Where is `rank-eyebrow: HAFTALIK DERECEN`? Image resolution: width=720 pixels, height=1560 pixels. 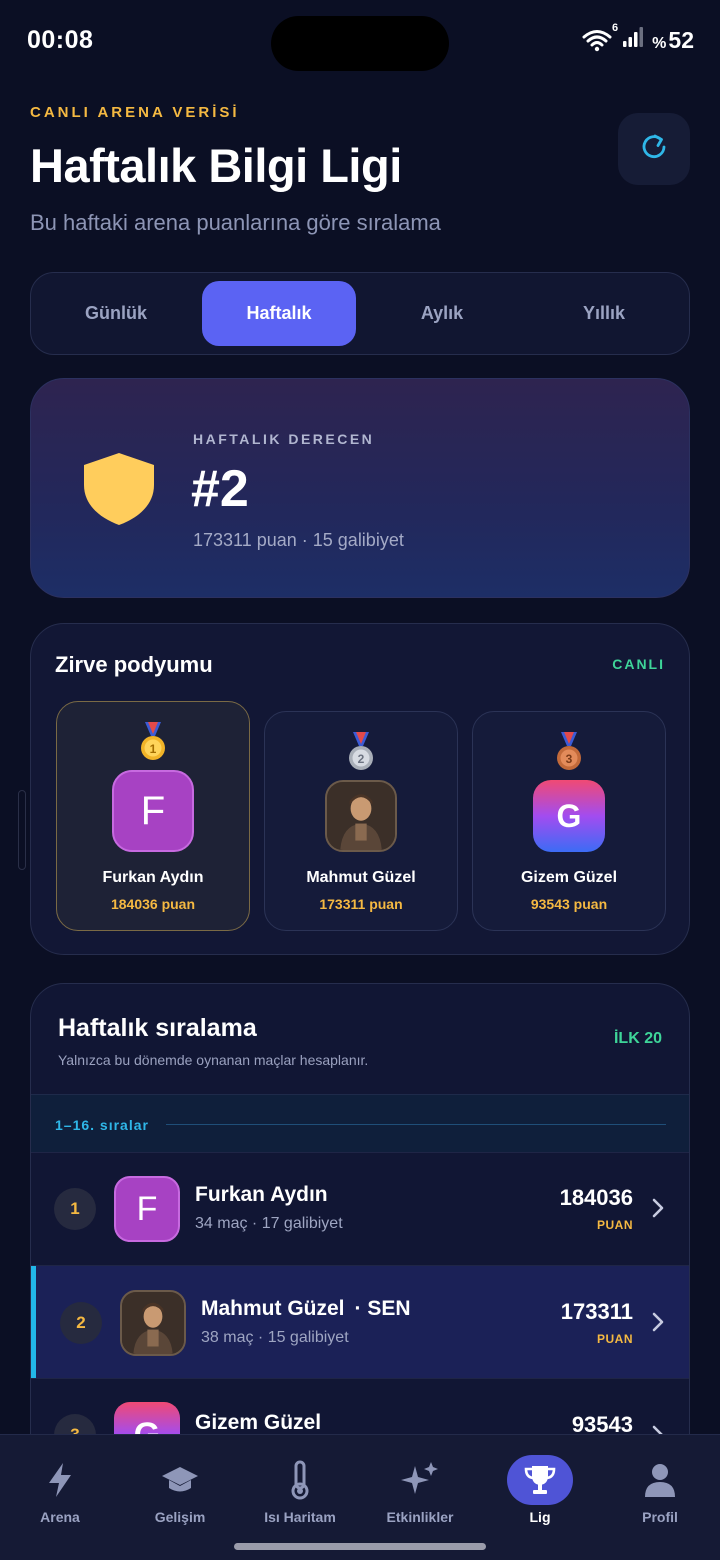
rank-eyebrow: HAFTALIK DERECEN is located at coordinates (284, 439).